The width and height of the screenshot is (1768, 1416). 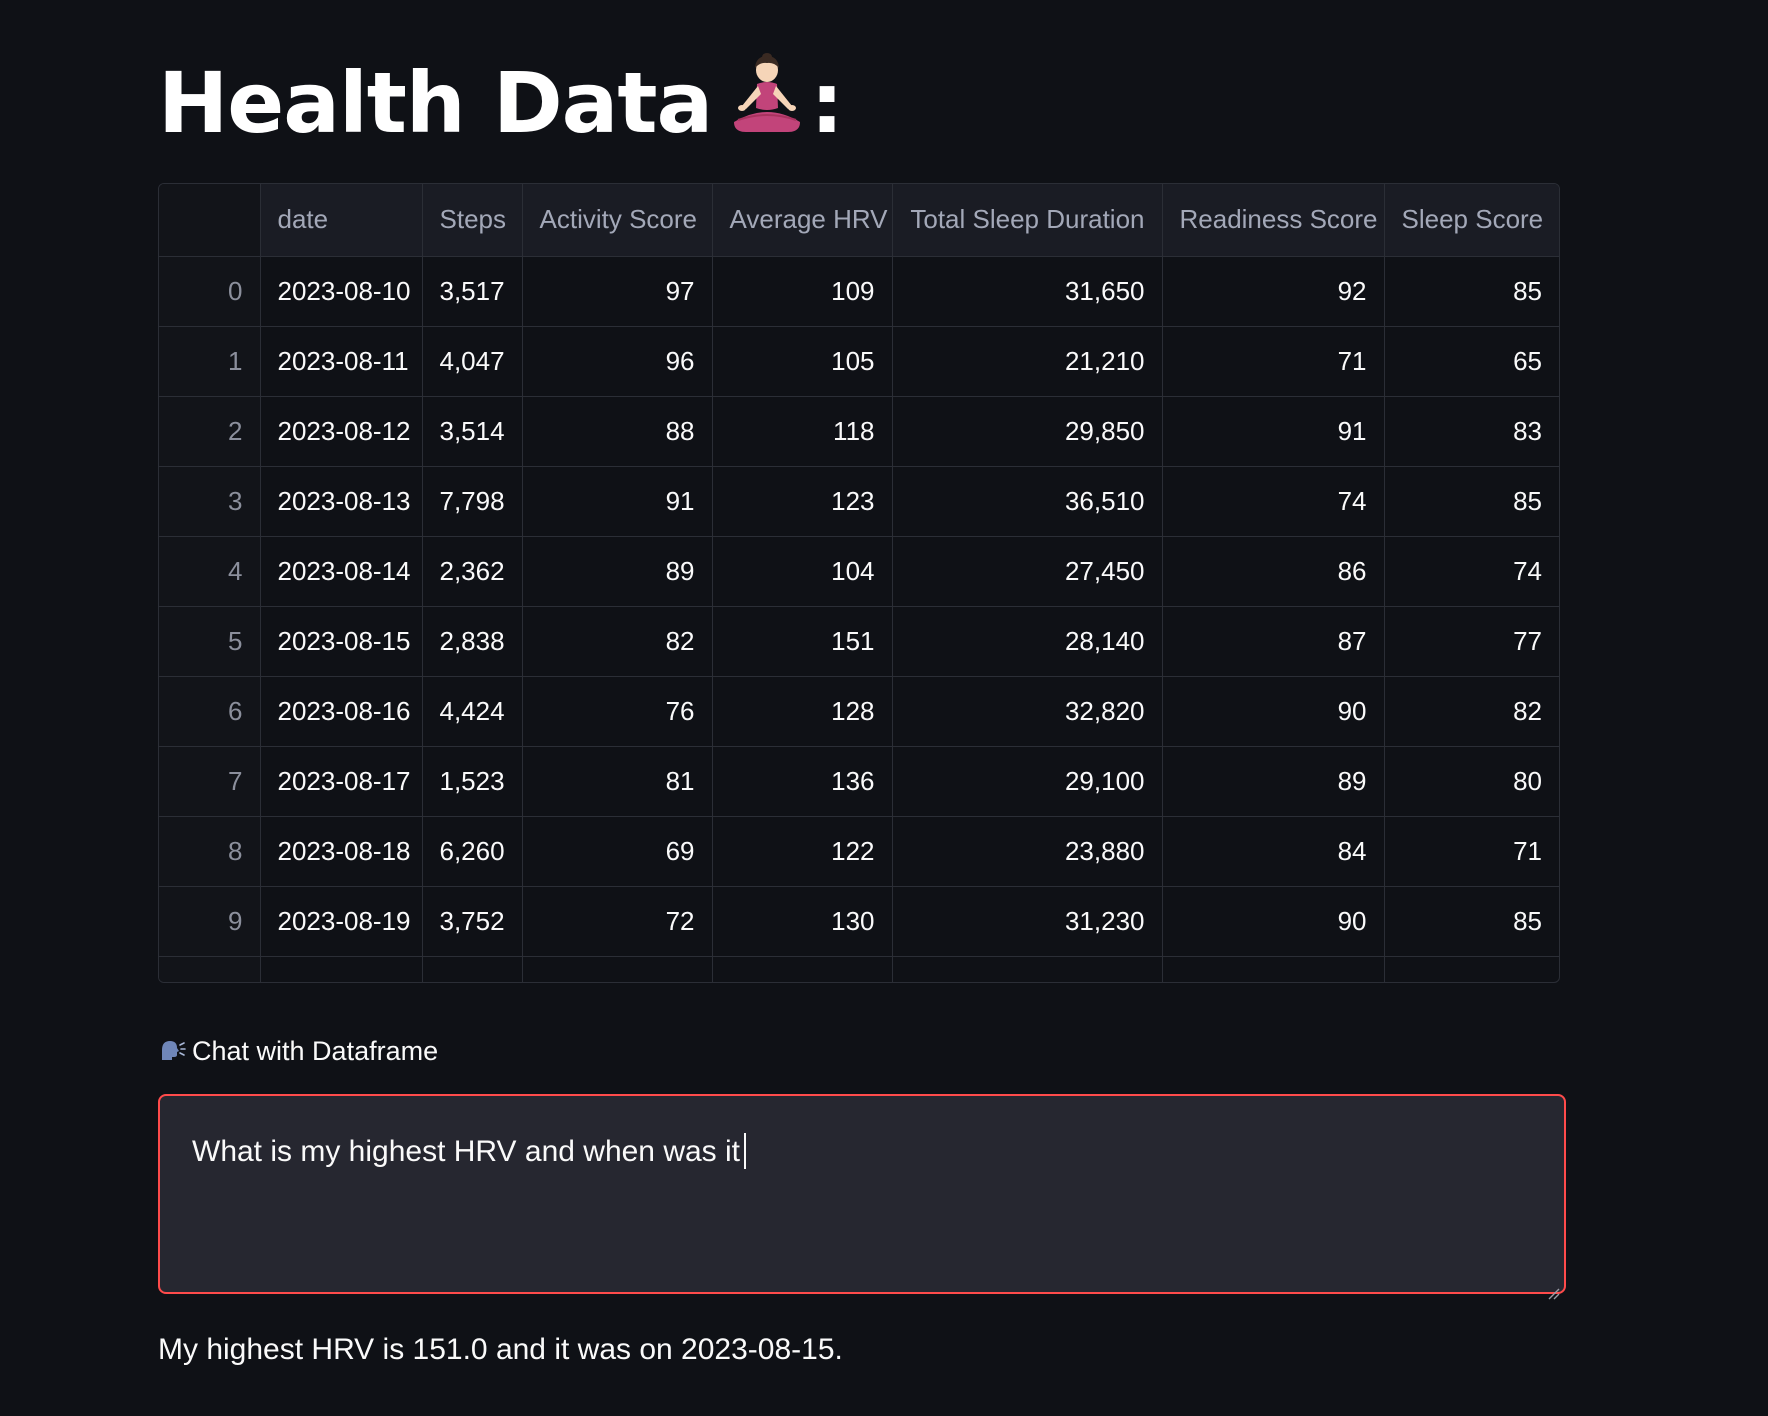 I want to click on sleep-score-cell: 80, so click(x=1471, y=781).